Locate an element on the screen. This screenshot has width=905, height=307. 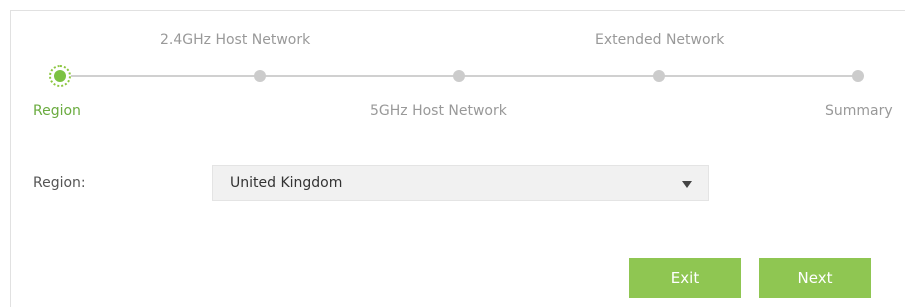
step-dot-5ghz-host-network is located at coordinates (459, 76).